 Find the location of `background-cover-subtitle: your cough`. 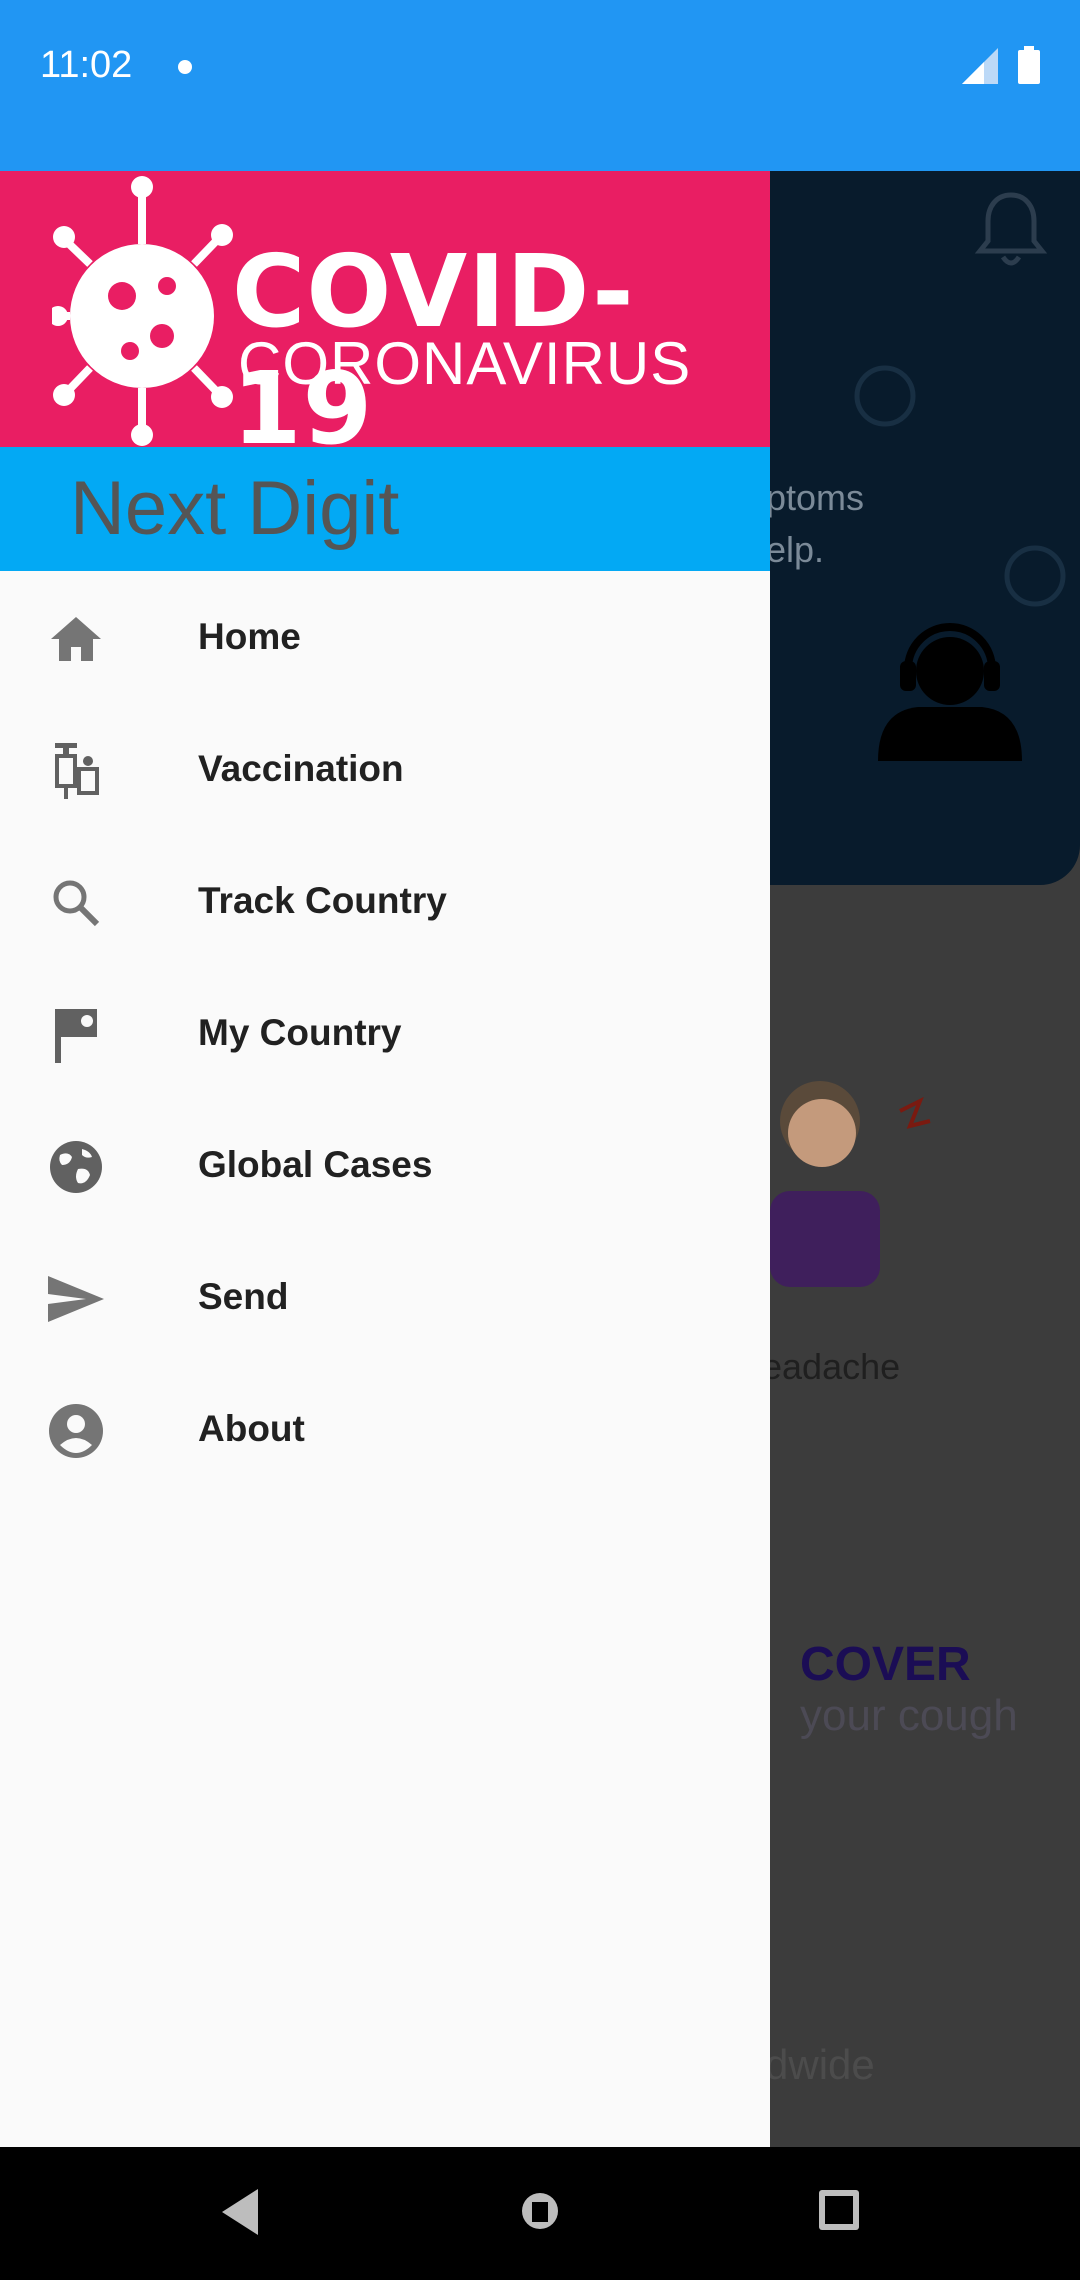

background-cover-subtitle: your cough is located at coordinates (909, 1715).